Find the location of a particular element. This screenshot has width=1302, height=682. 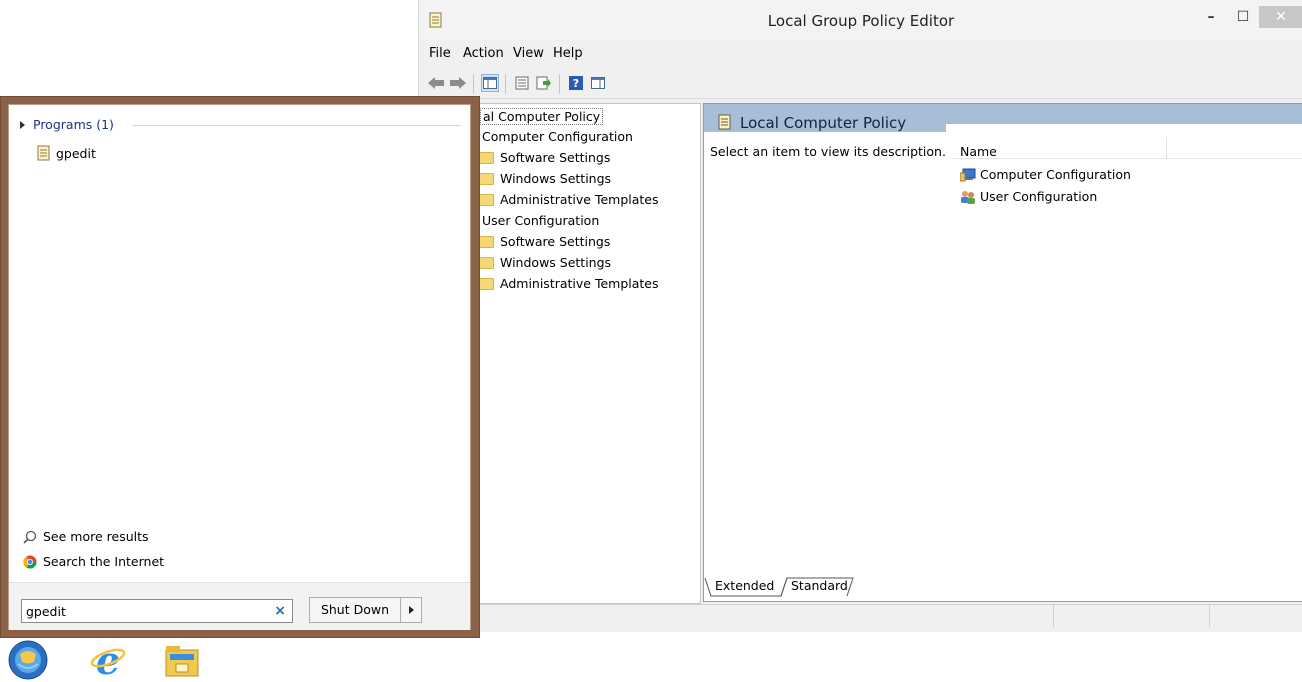

tree-node-local-computer-policy: al Computer Policy is located at coordinates (542, 116).